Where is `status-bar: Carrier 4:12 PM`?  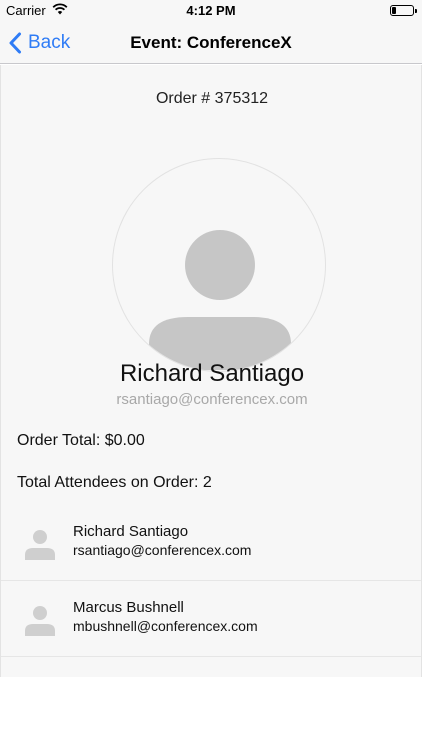 status-bar: Carrier 4:12 PM is located at coordinates (211, 11).